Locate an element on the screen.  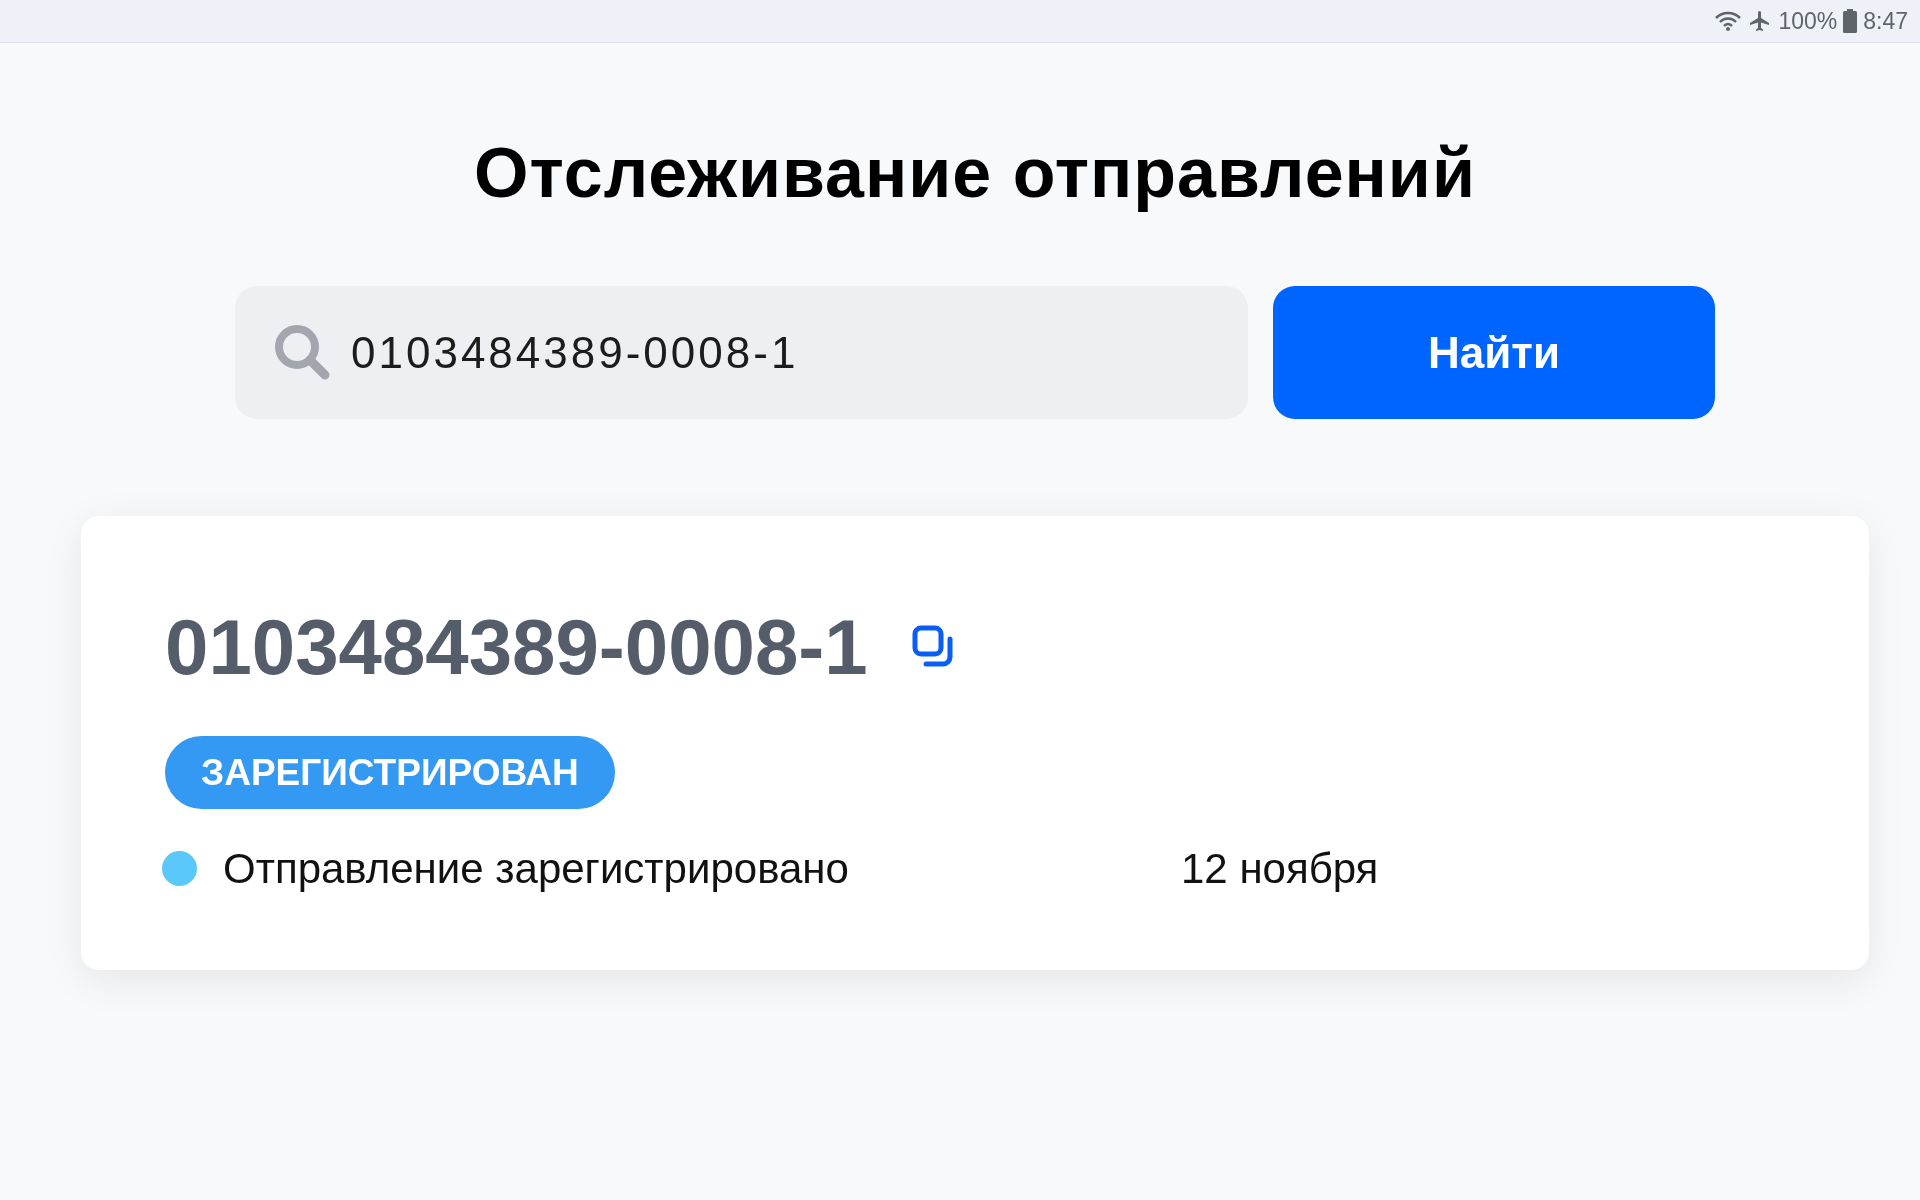
search-field: 0103484389-0008-1 is located at coordinates (741, 352).